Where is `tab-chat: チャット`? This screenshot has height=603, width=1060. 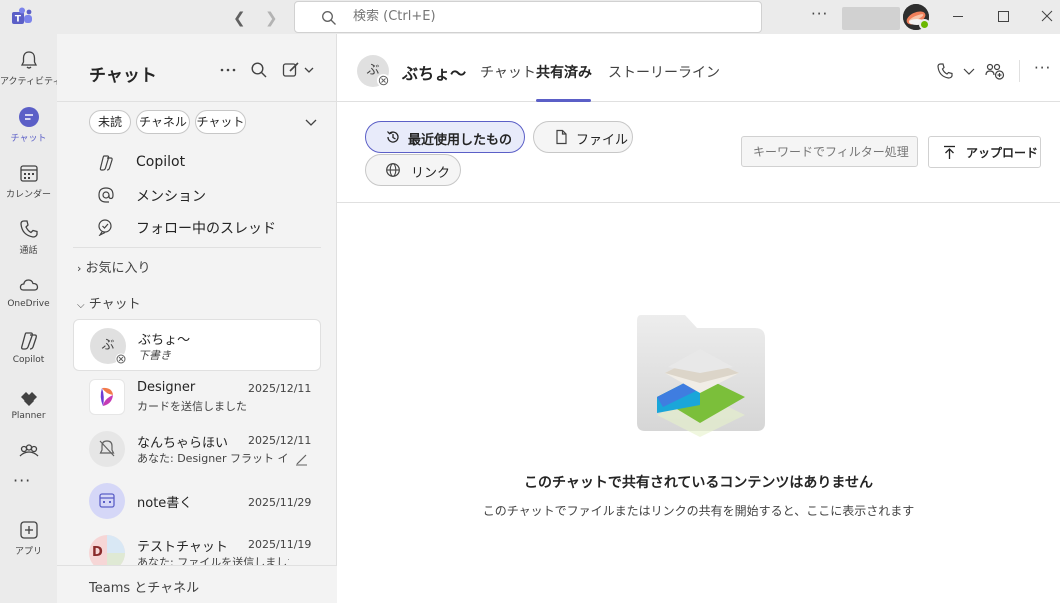
tab-chat: チャット is located at coordinates (508, 72).